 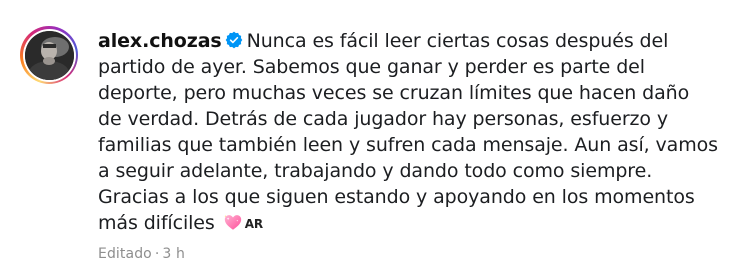 What do you see at coordinates (232, 222) in the screenshot?
I see `sparkling-heart-icon` at bounding box center [232, 222].